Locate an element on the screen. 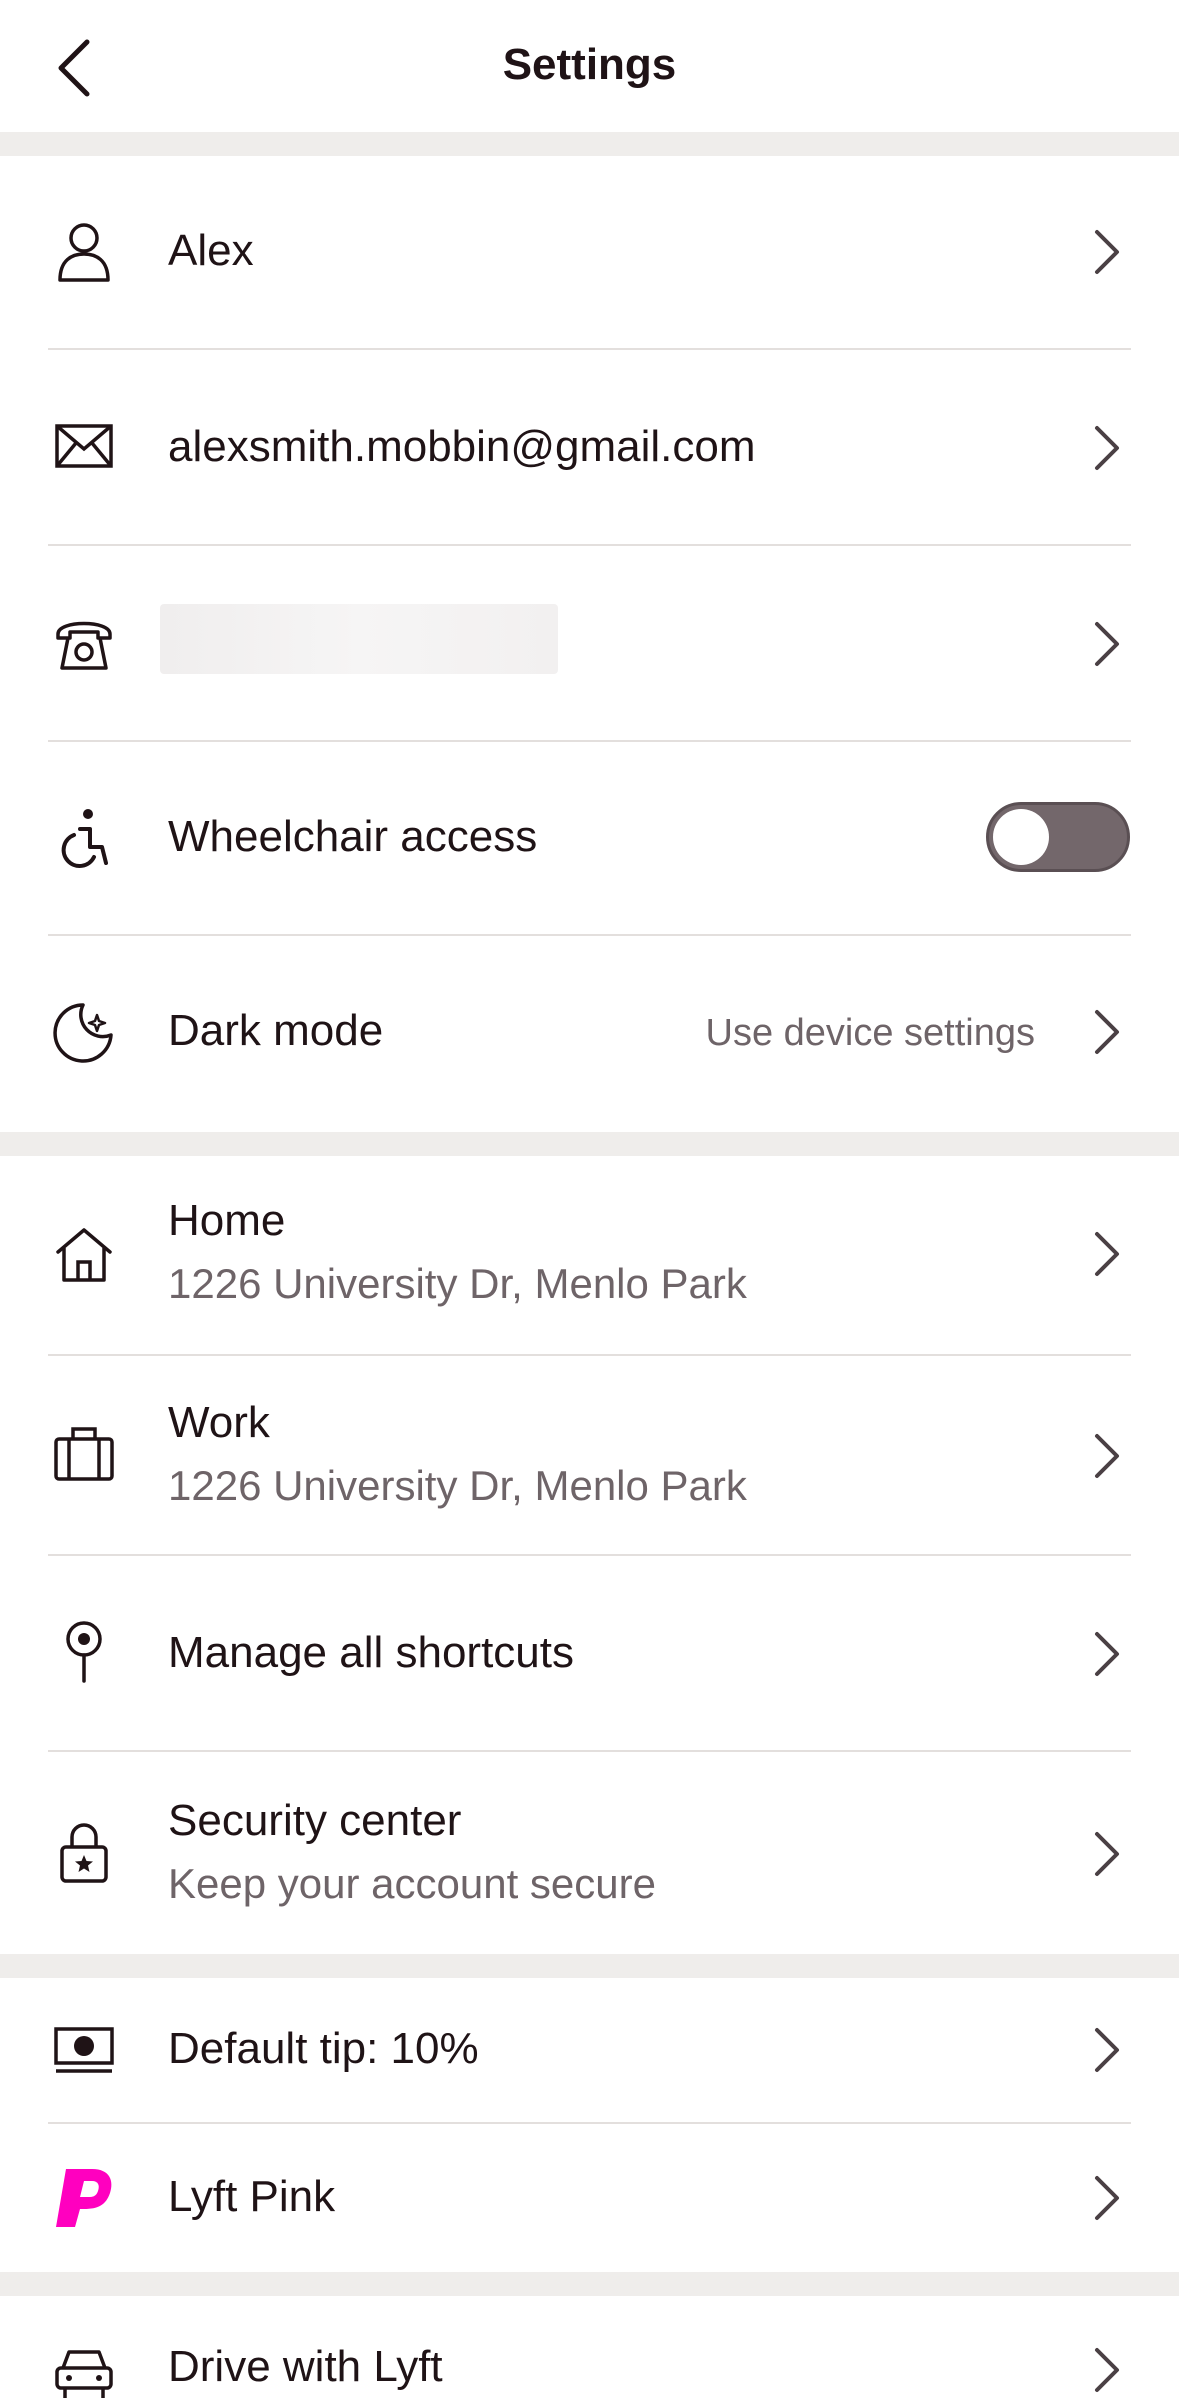 The width and height of the screenshot is (1179, 2408). house-icon is located at coordinates (84, 1254).